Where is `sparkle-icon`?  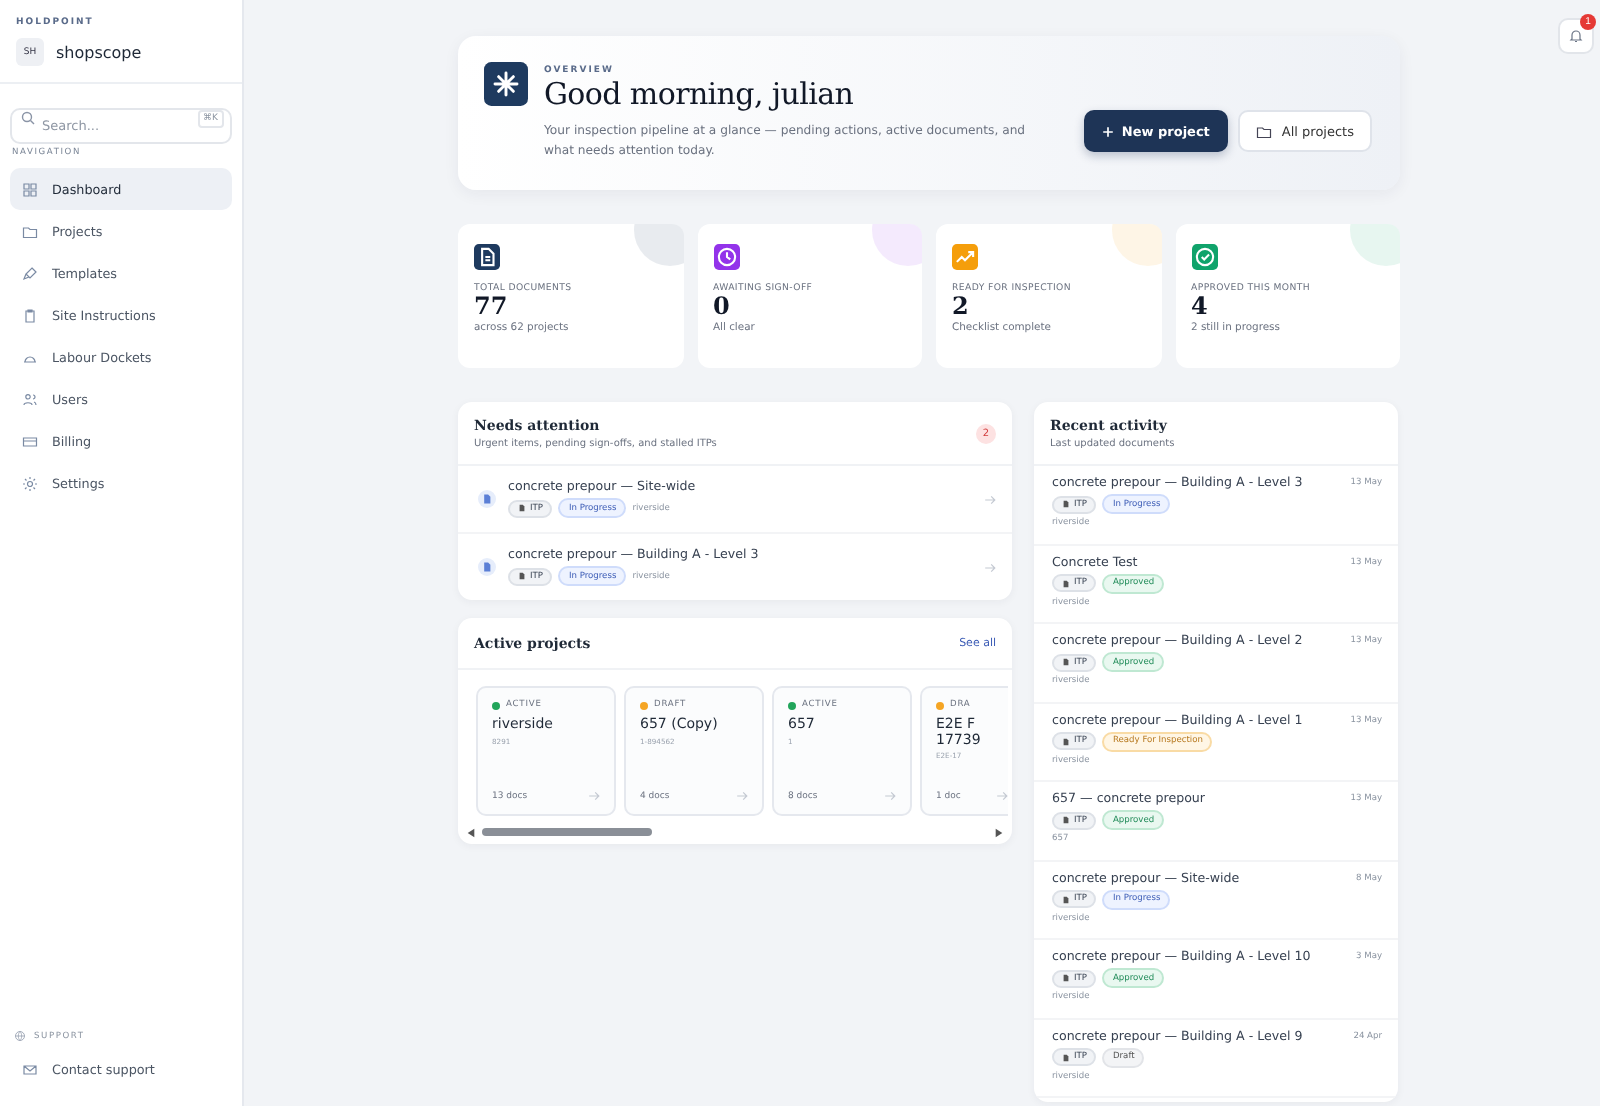 sparkle-icon is located at coordinates (506, 84).